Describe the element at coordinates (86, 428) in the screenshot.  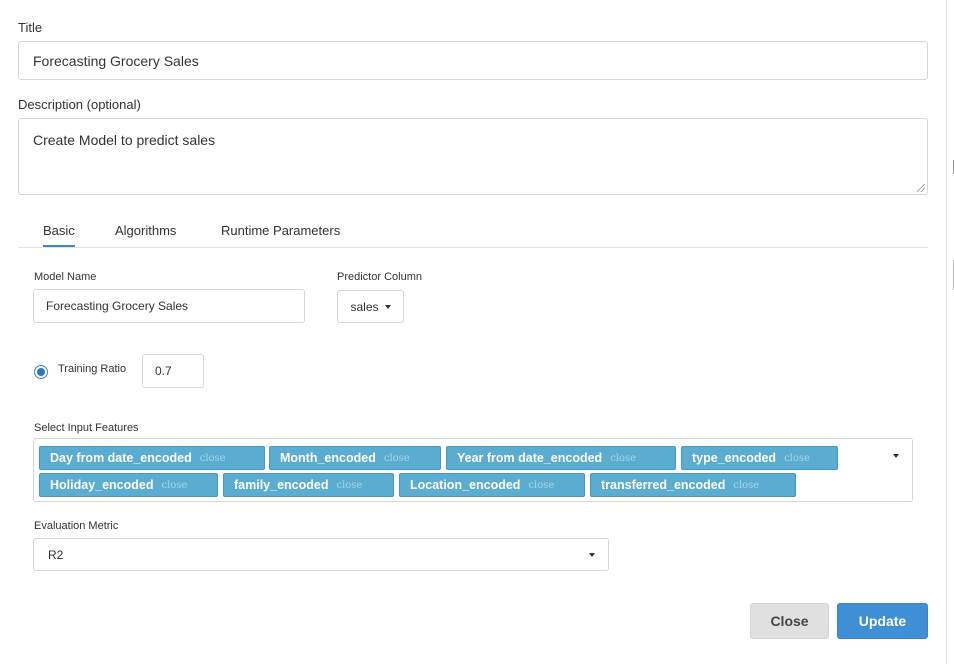
I see `input-features-label: Select Input Features` at that location.